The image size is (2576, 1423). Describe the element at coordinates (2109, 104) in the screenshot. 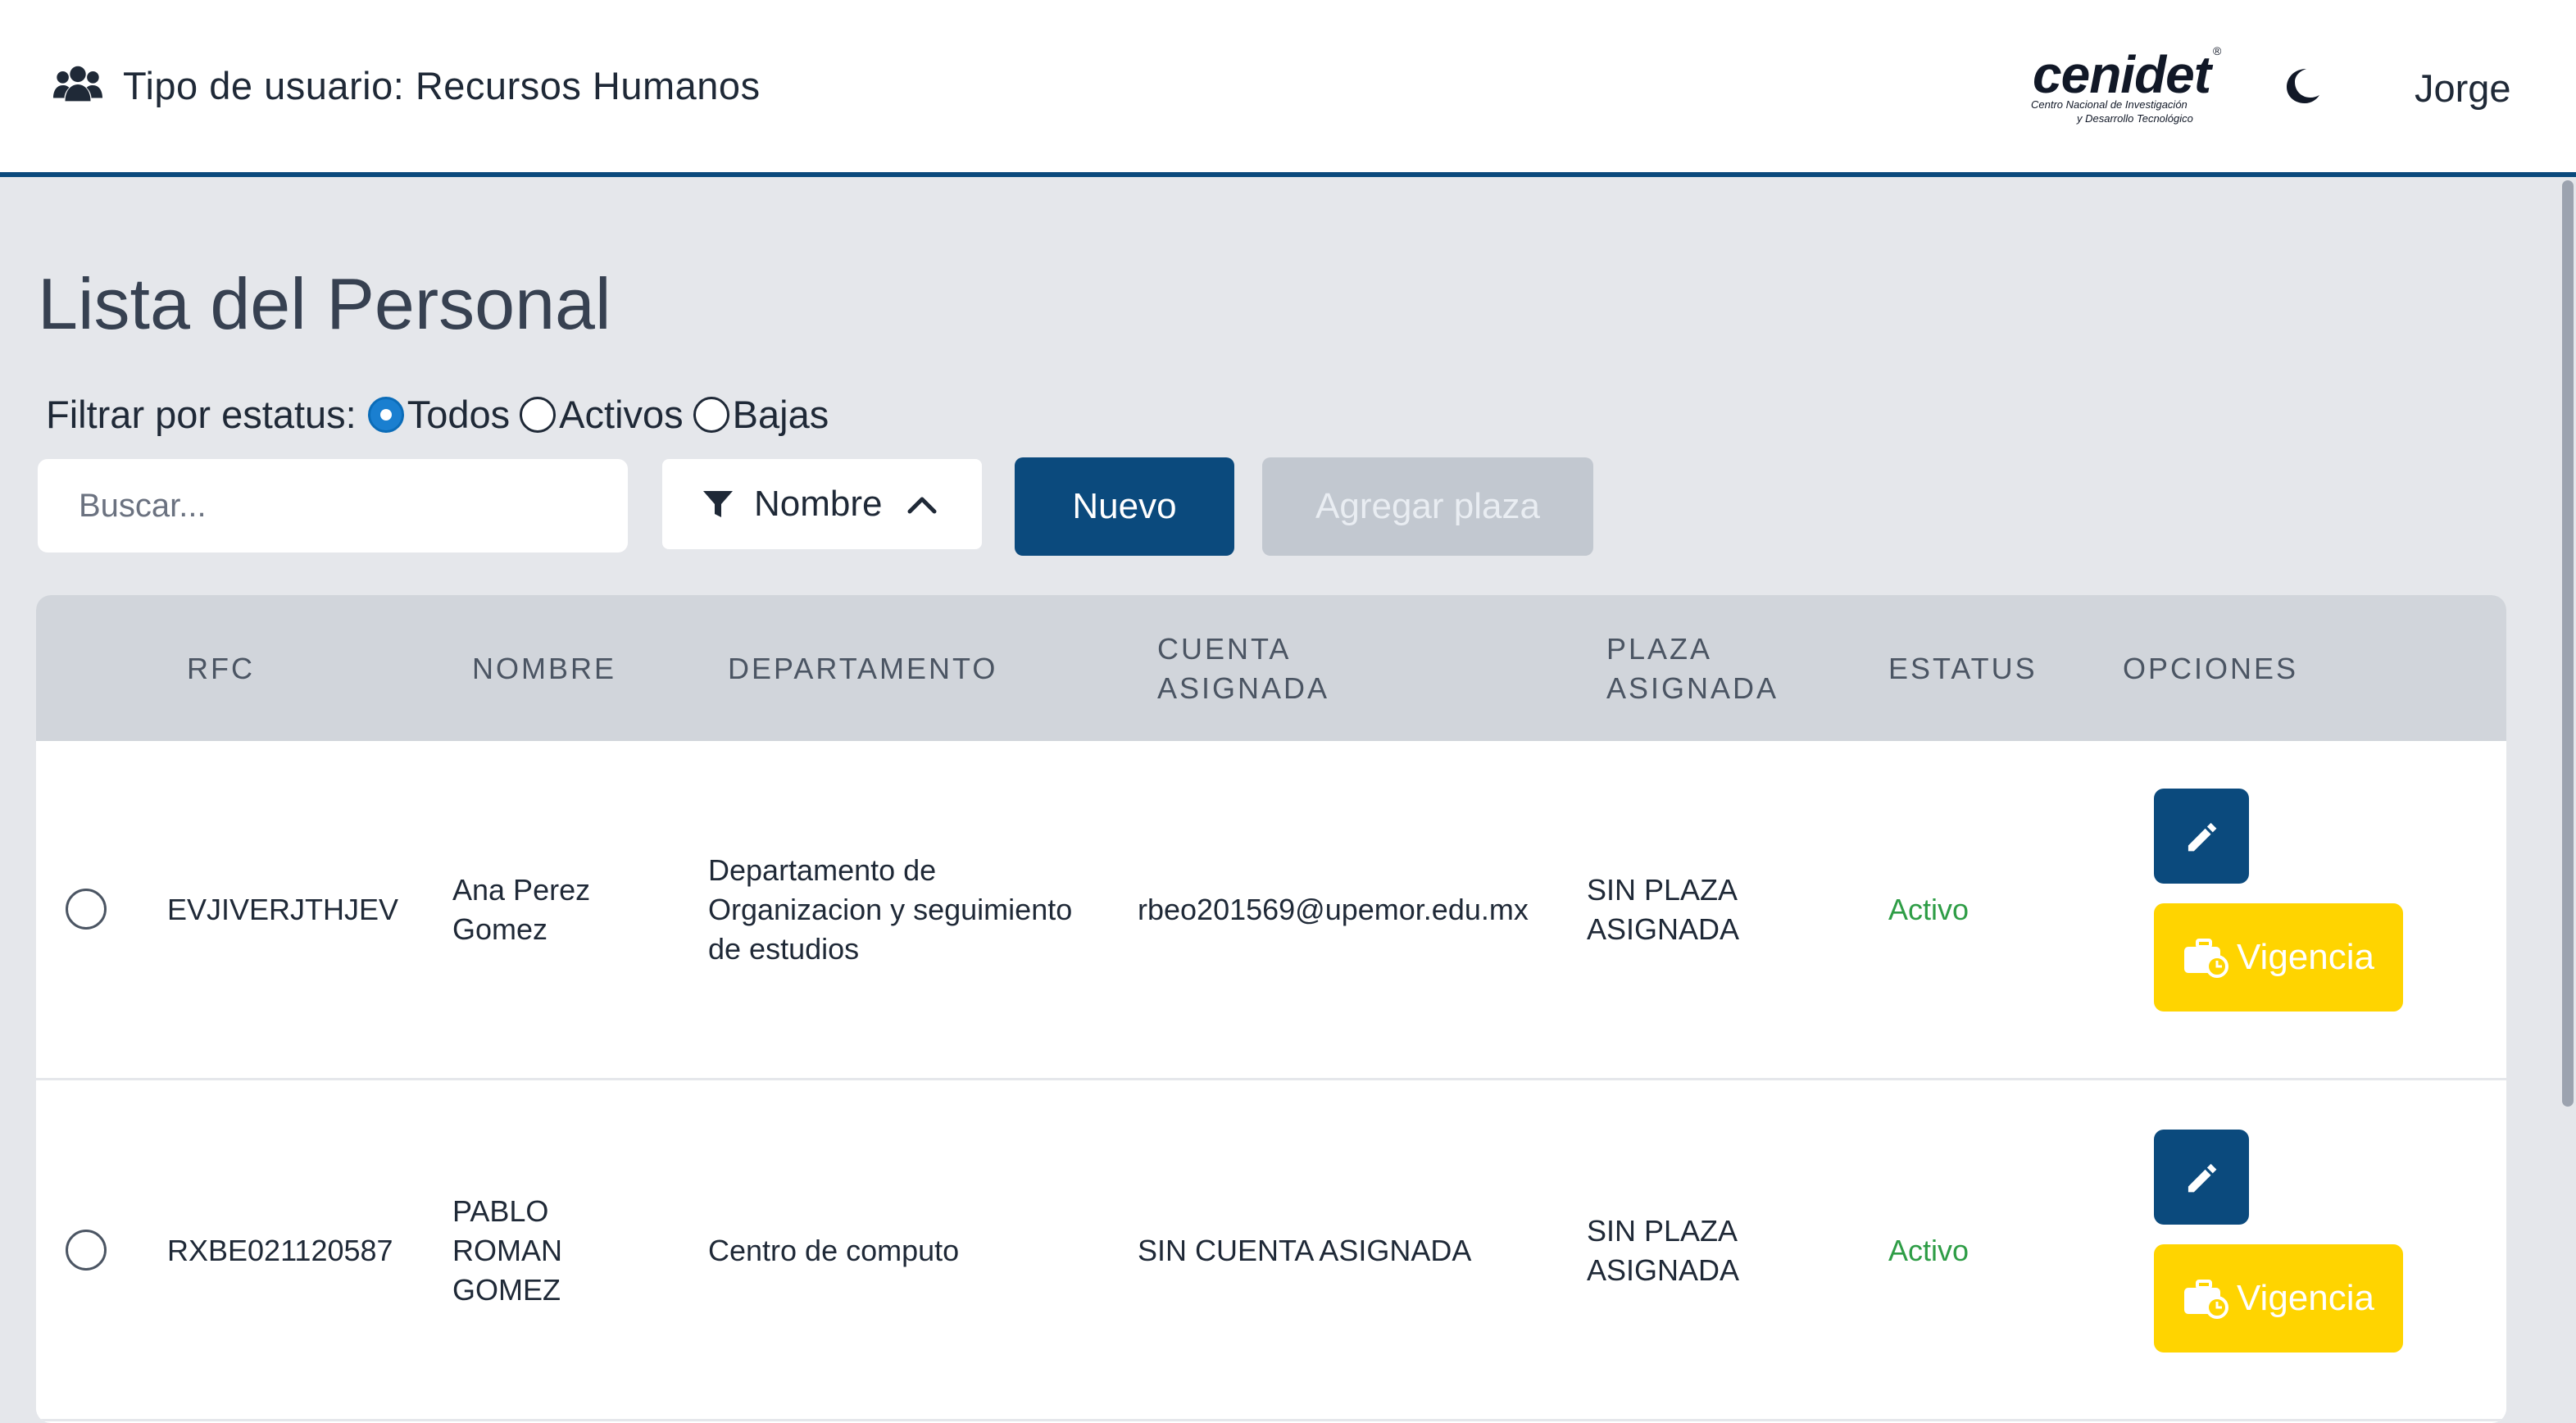

I see `logo-line-1: Centro Nacional de Investigación` at that location.